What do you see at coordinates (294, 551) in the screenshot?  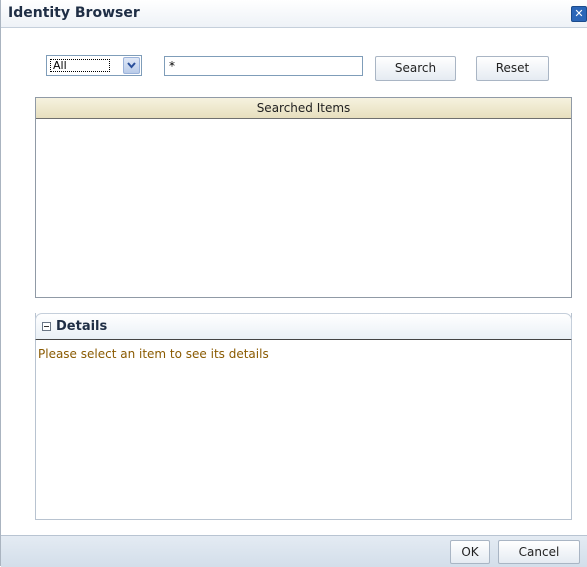 I see `dialog-footer: OK Cancel` at bounding box center [294, 551].